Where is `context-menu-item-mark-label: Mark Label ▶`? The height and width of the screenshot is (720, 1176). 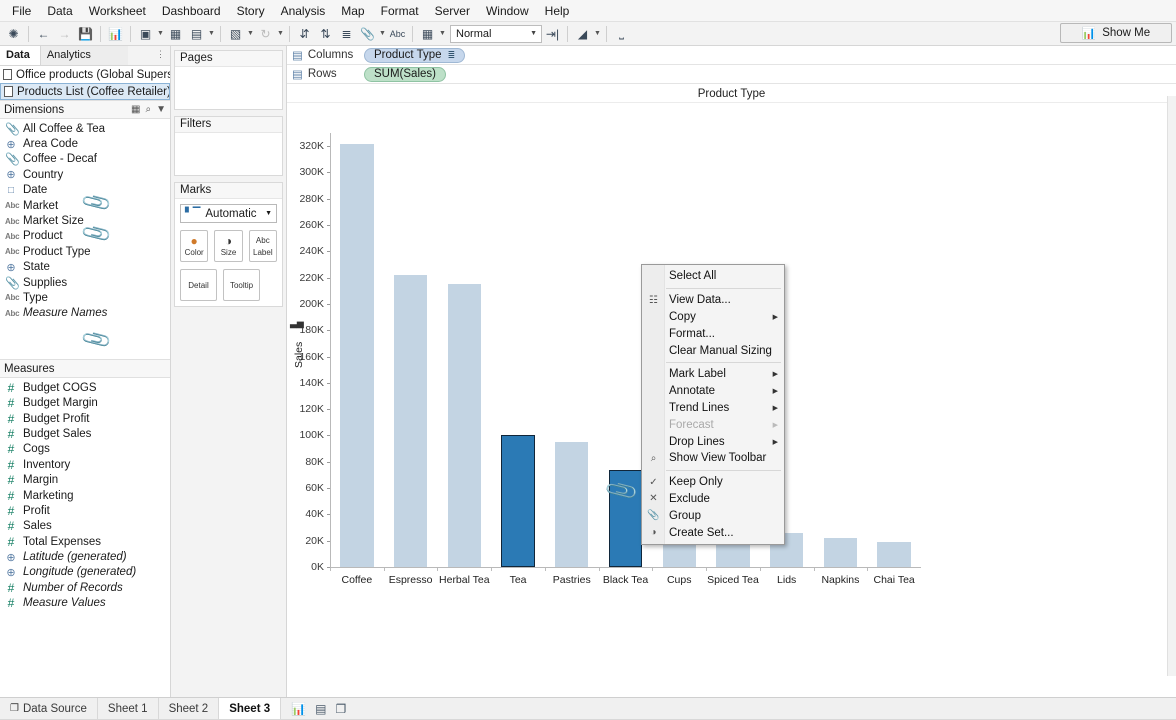
context-menu-item-mark-label: Mark Label ▶ is located at coordinates (713, 374).